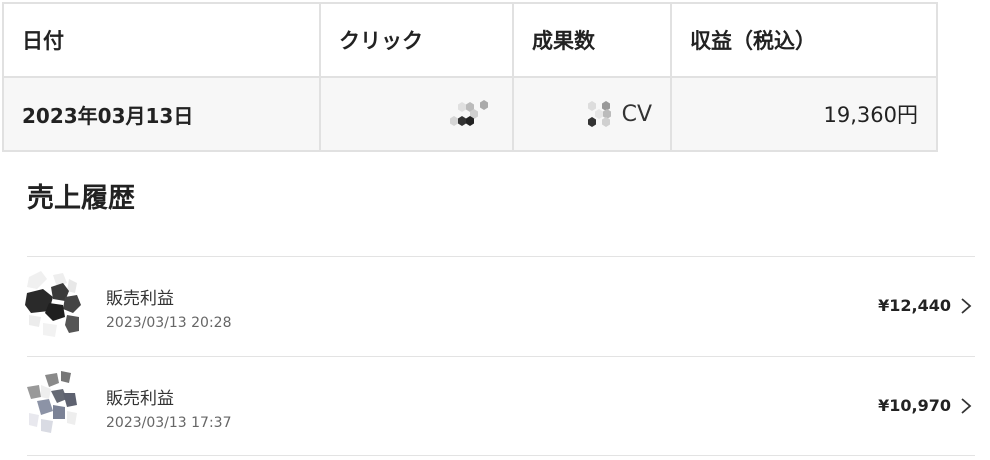  Describe the element at coordinates (592, 40) in the screenshot. I see `header-conversions: 成果数` at that location.